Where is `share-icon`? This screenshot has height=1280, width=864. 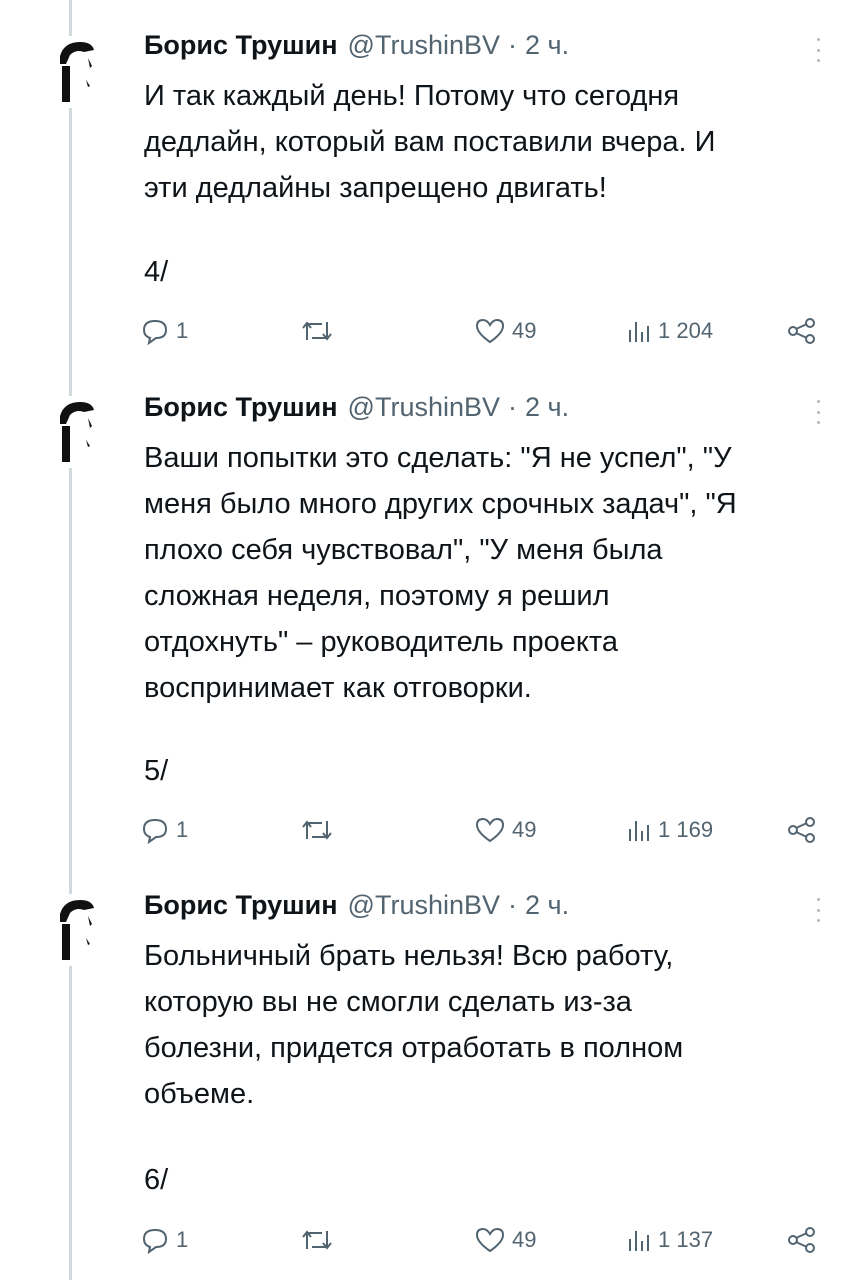 share-icon is located at coordinates (801, 1240).